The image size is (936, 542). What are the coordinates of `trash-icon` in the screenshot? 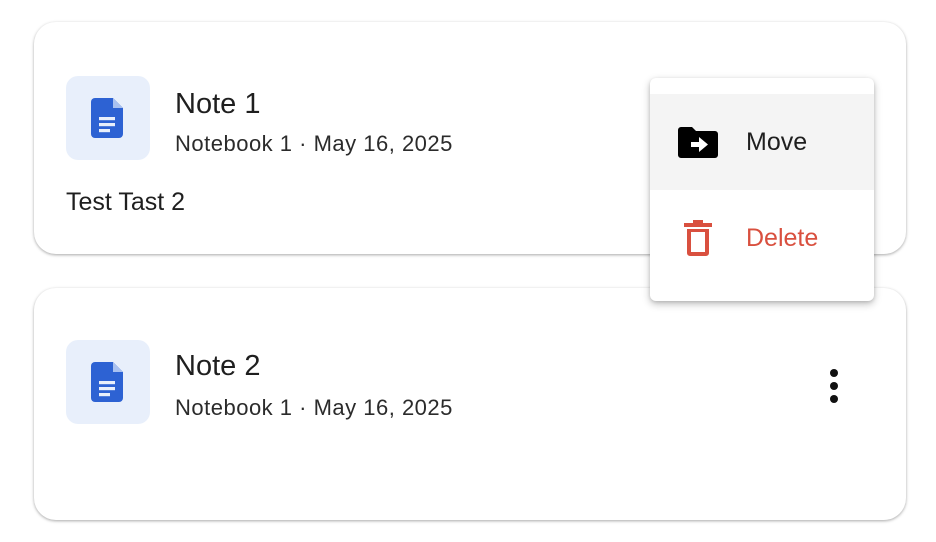 It's located at (698, 238).